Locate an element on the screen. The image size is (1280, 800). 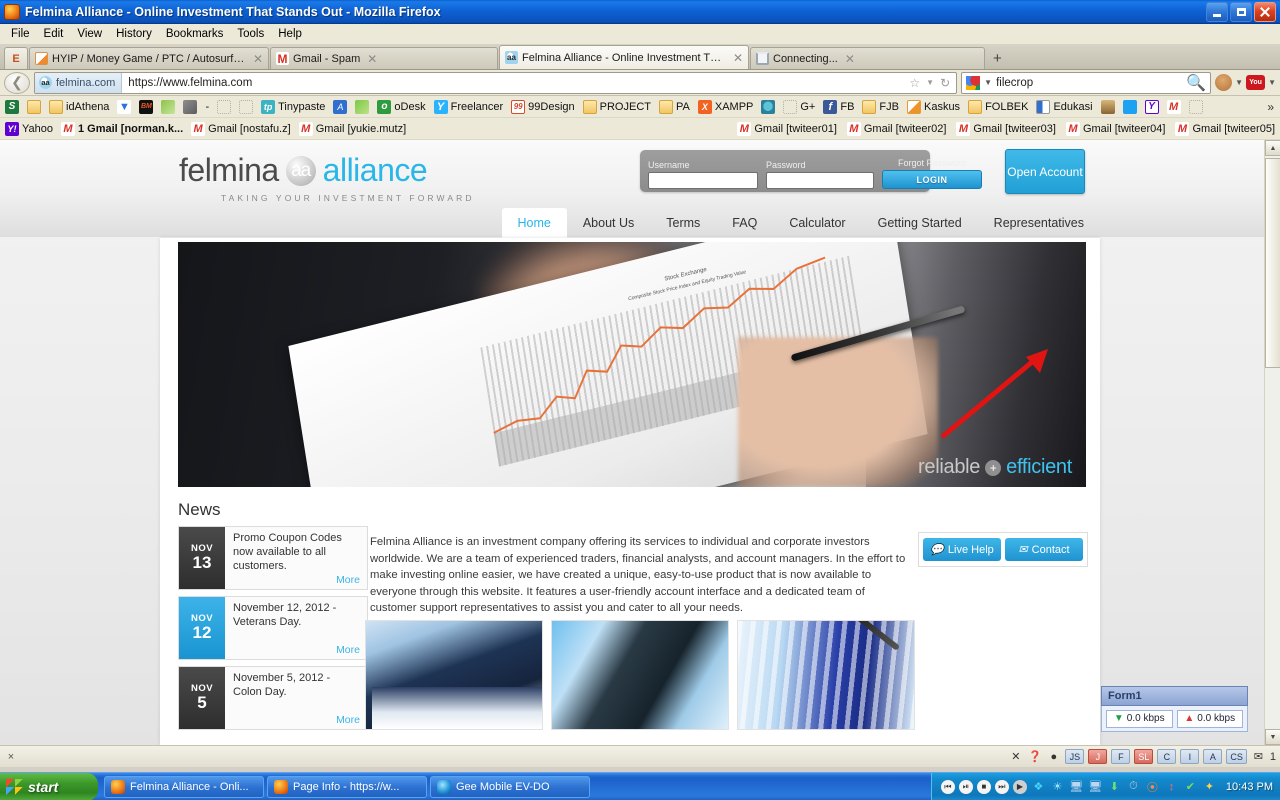
open-account-button: Open Account is located at coordinates (1045, 171).